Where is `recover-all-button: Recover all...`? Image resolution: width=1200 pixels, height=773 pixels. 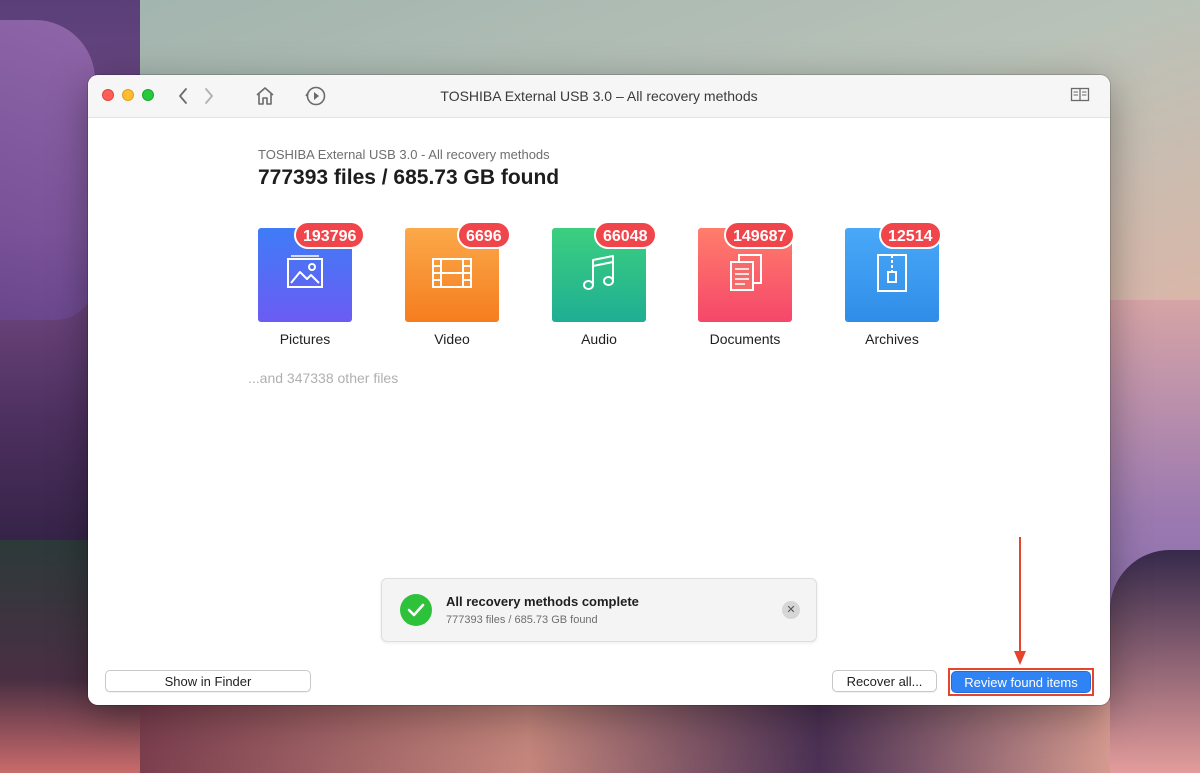 recover-all-button: Recover all... is located at coordinates (884, 681).